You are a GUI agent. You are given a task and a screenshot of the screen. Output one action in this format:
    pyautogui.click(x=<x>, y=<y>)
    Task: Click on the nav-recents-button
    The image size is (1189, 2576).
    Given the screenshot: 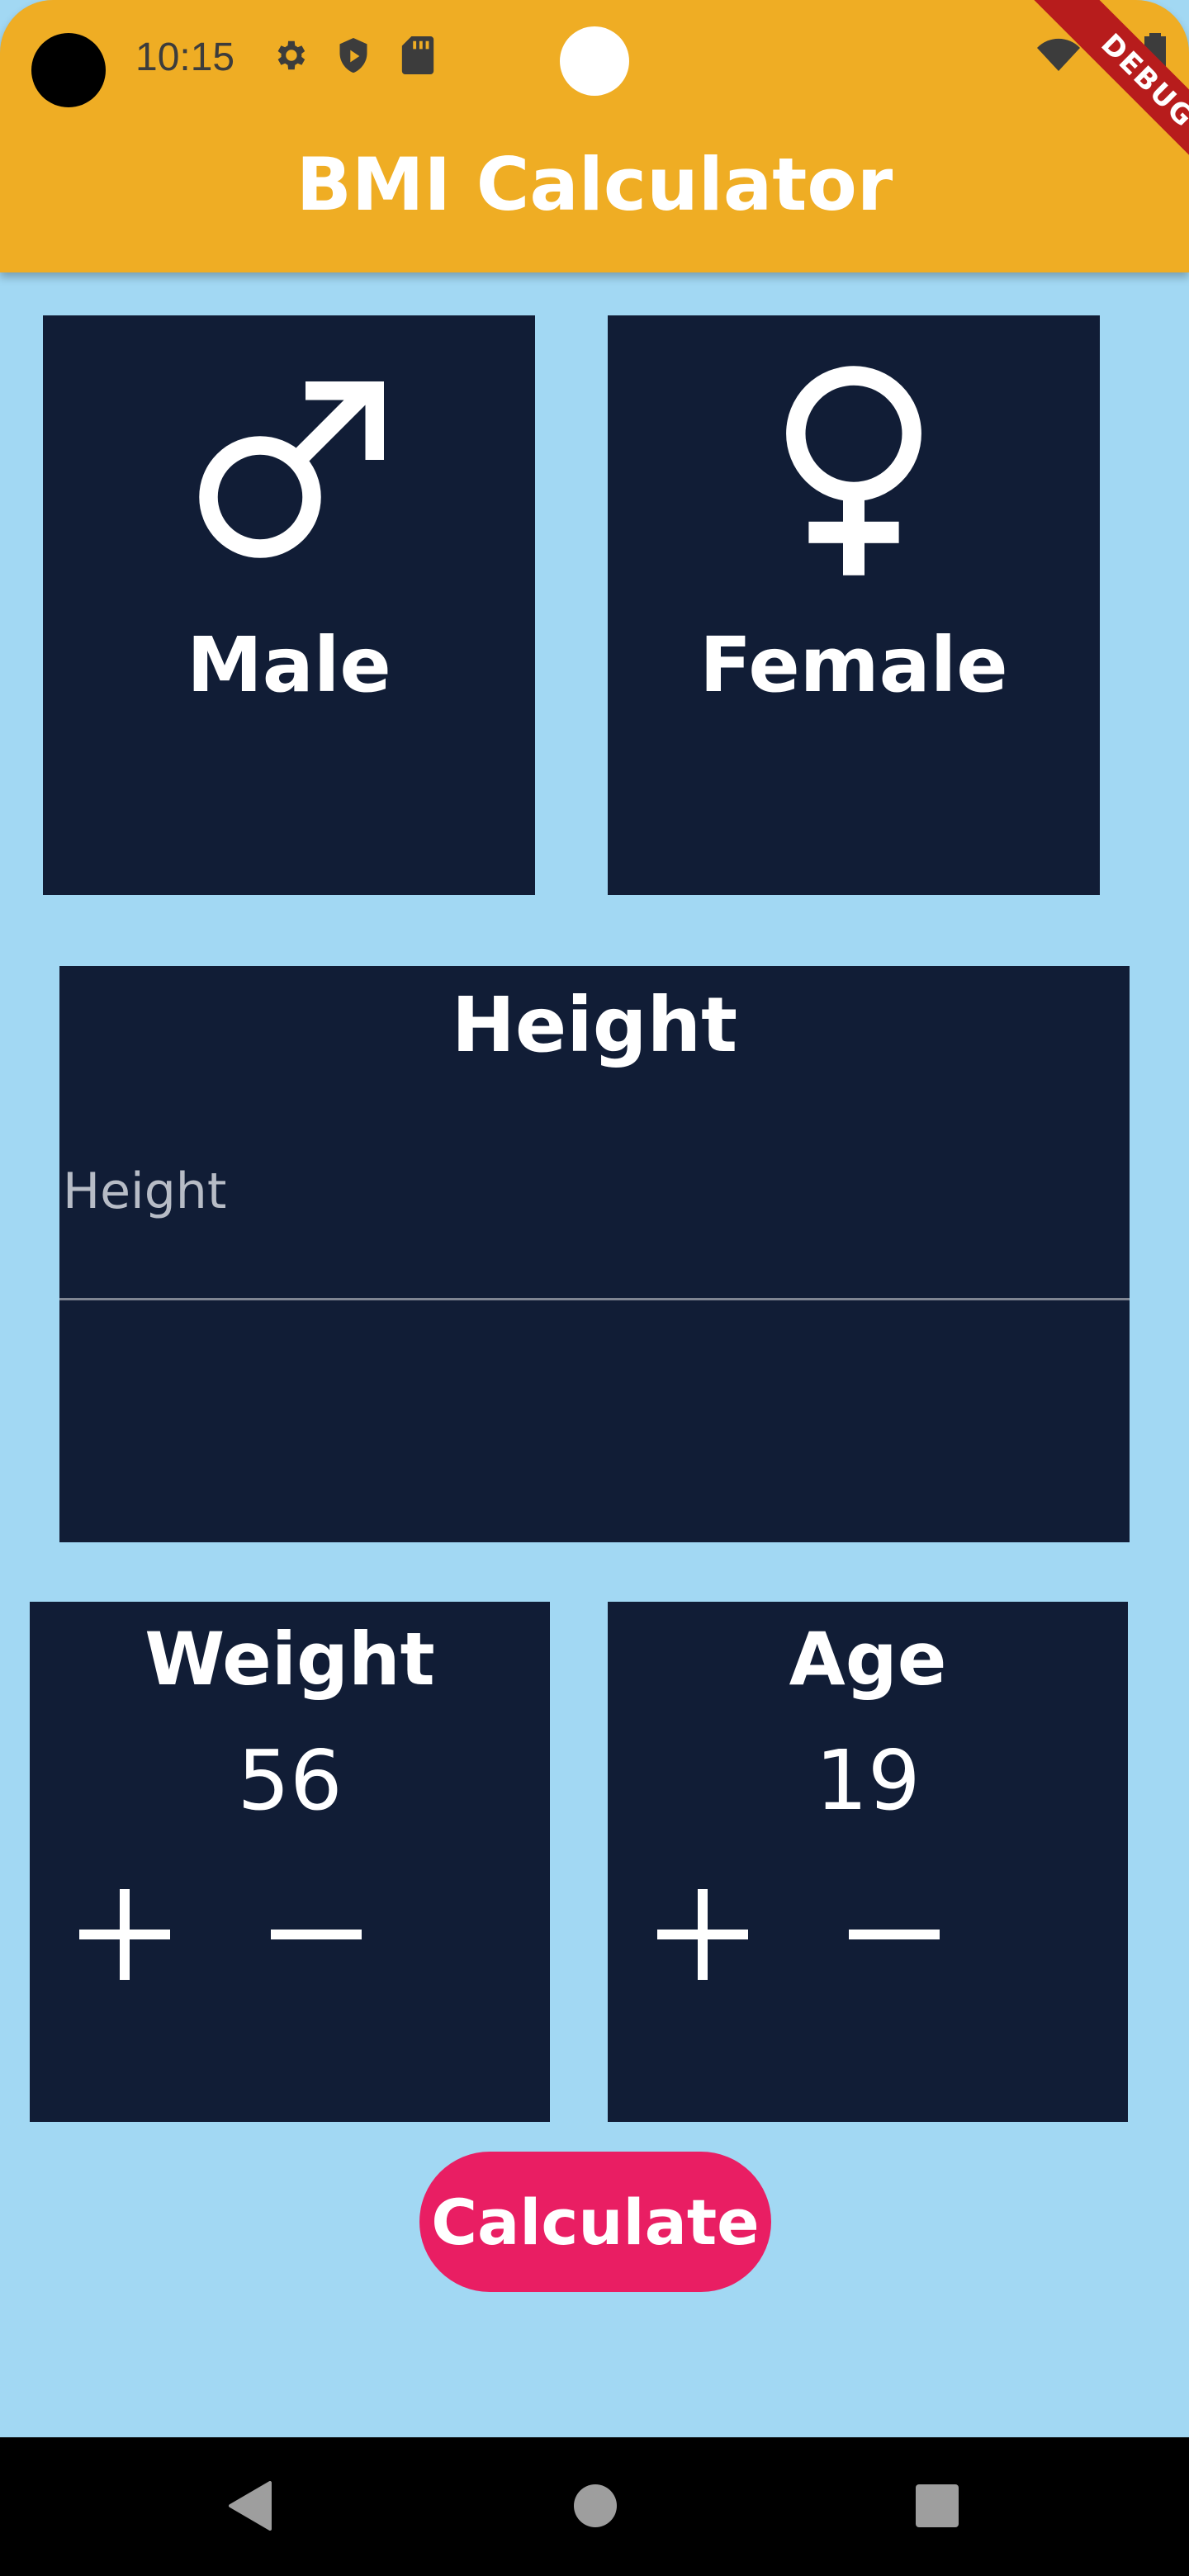 What is the action you would take?
    pyautogui.click(x=937, y=2507)
    